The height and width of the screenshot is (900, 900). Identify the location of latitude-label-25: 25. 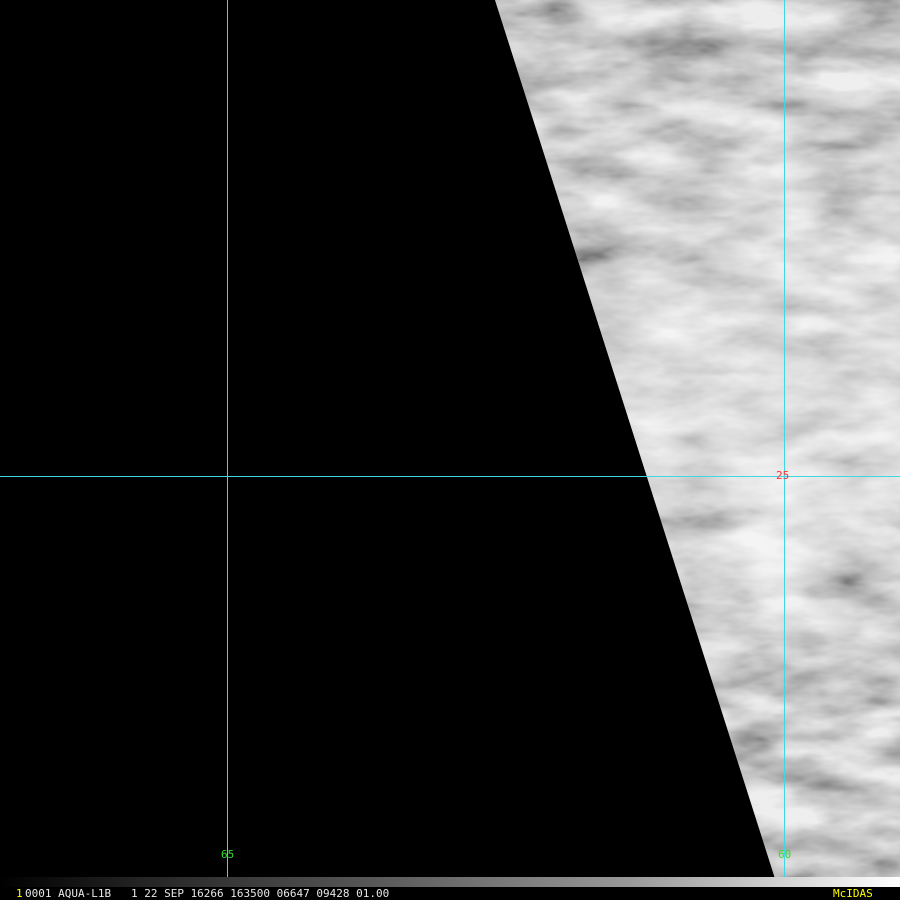
(783, 475).